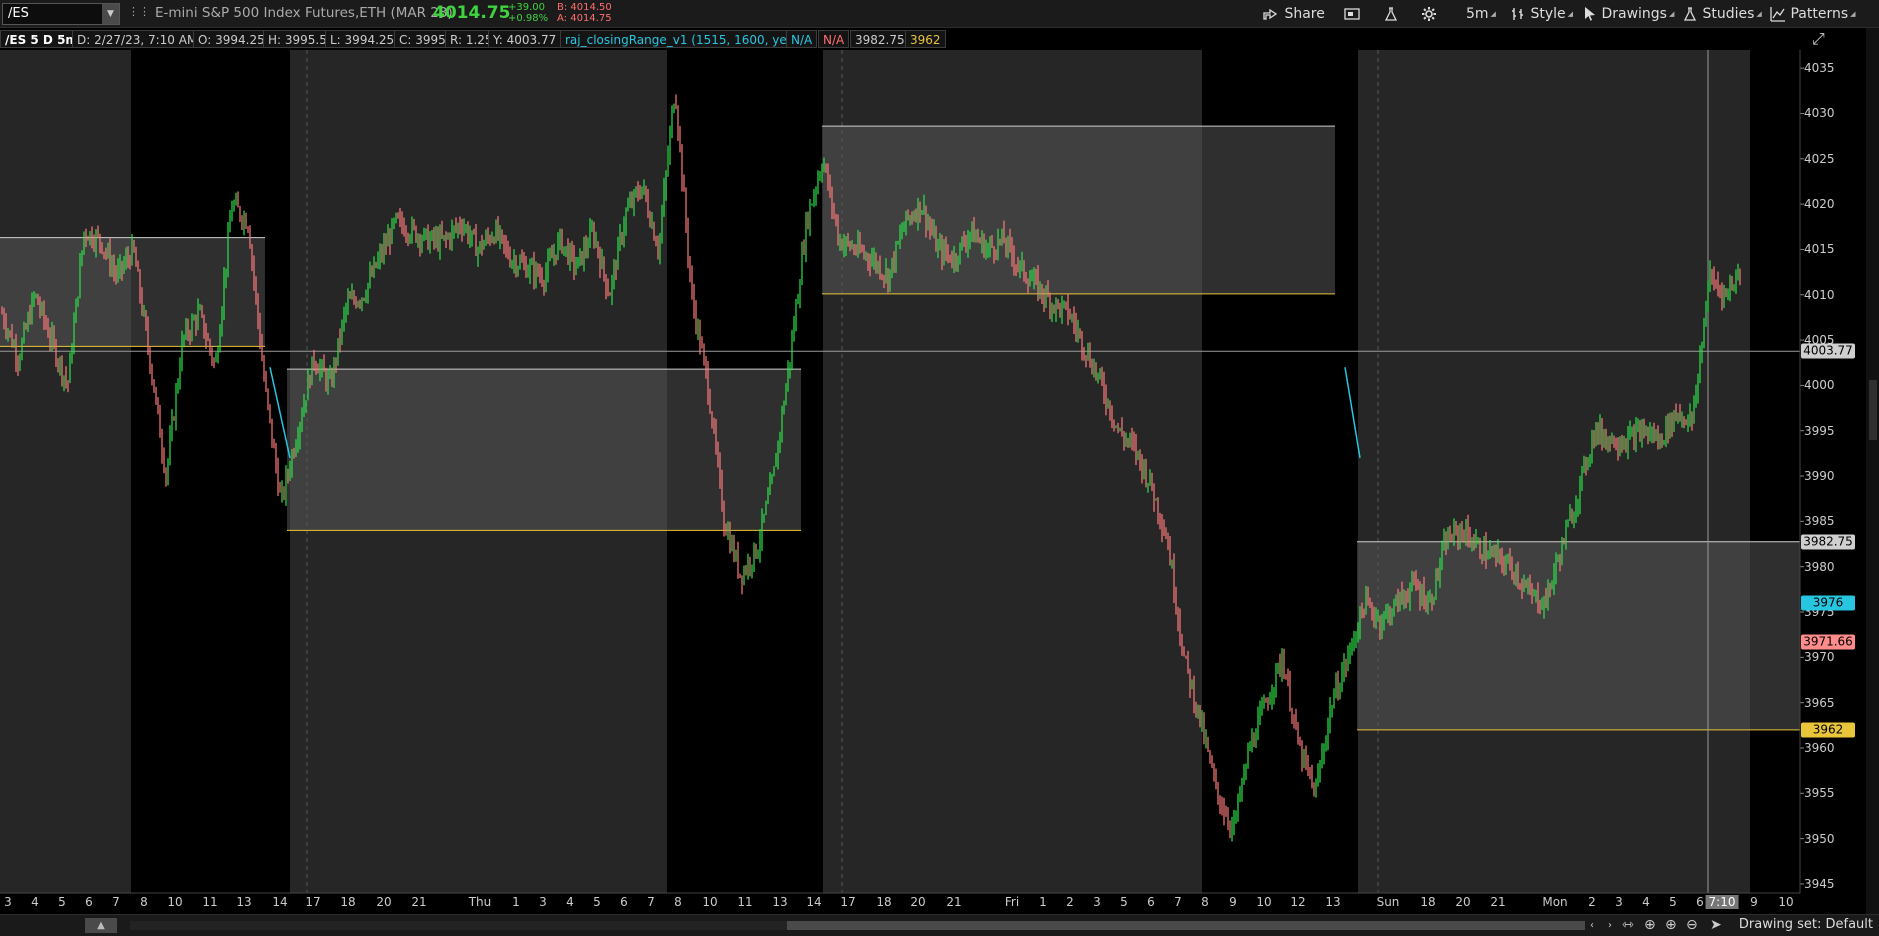  I want to click on x-tick-label: 12, so click(1298, 902).